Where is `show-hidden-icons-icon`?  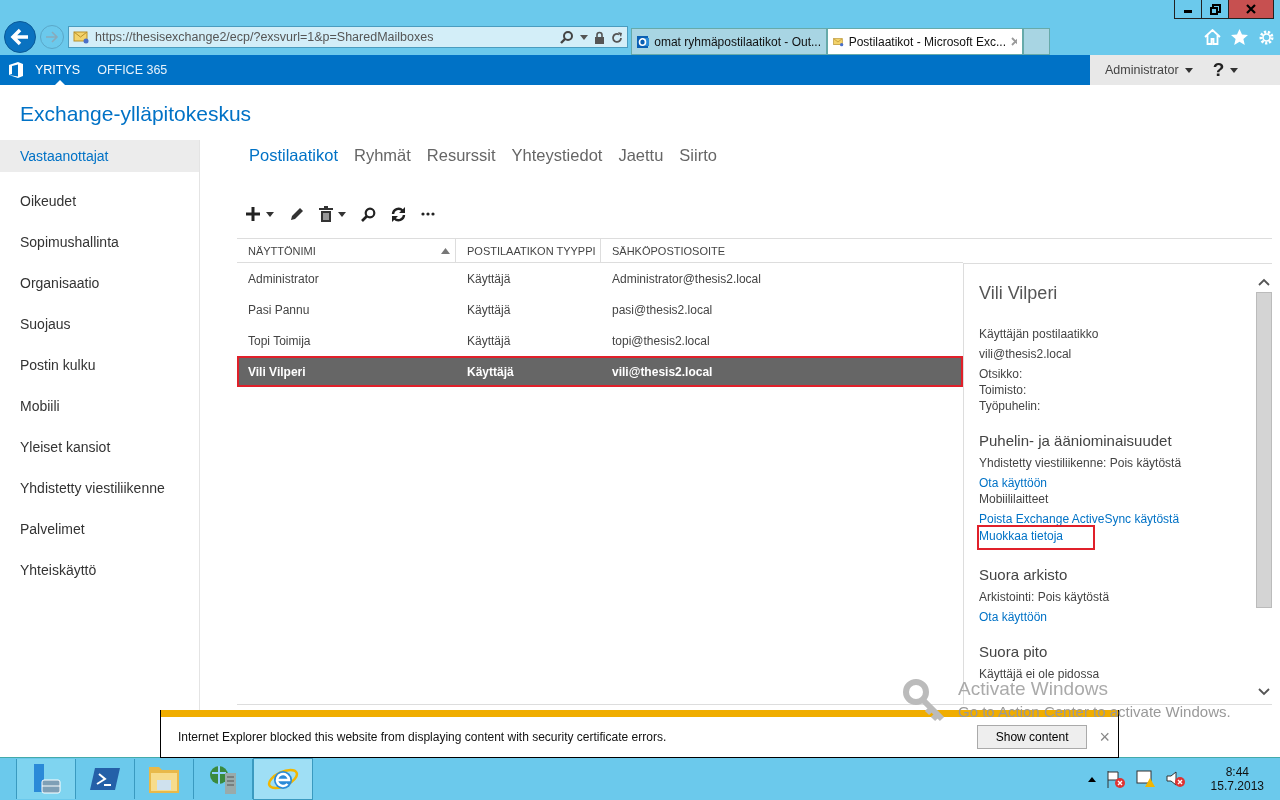
show-hidden-icons-icon is located at coordinates (1091, 779).